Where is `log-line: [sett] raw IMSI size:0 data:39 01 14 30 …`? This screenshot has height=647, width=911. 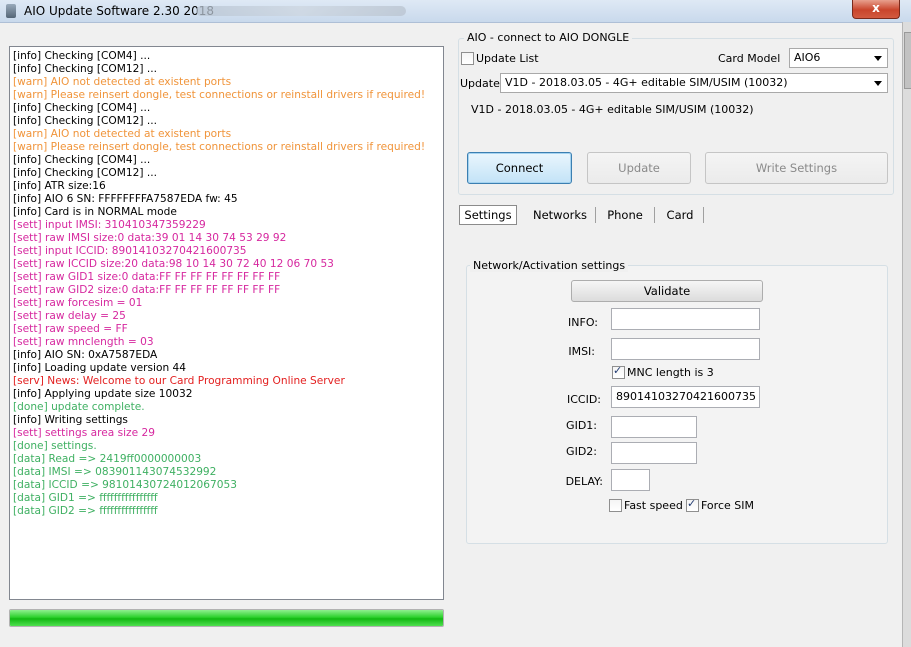 log-line: [sett] raw IMSI size:0 data:39 01 14 30 … is located at coordinates (150, 238).